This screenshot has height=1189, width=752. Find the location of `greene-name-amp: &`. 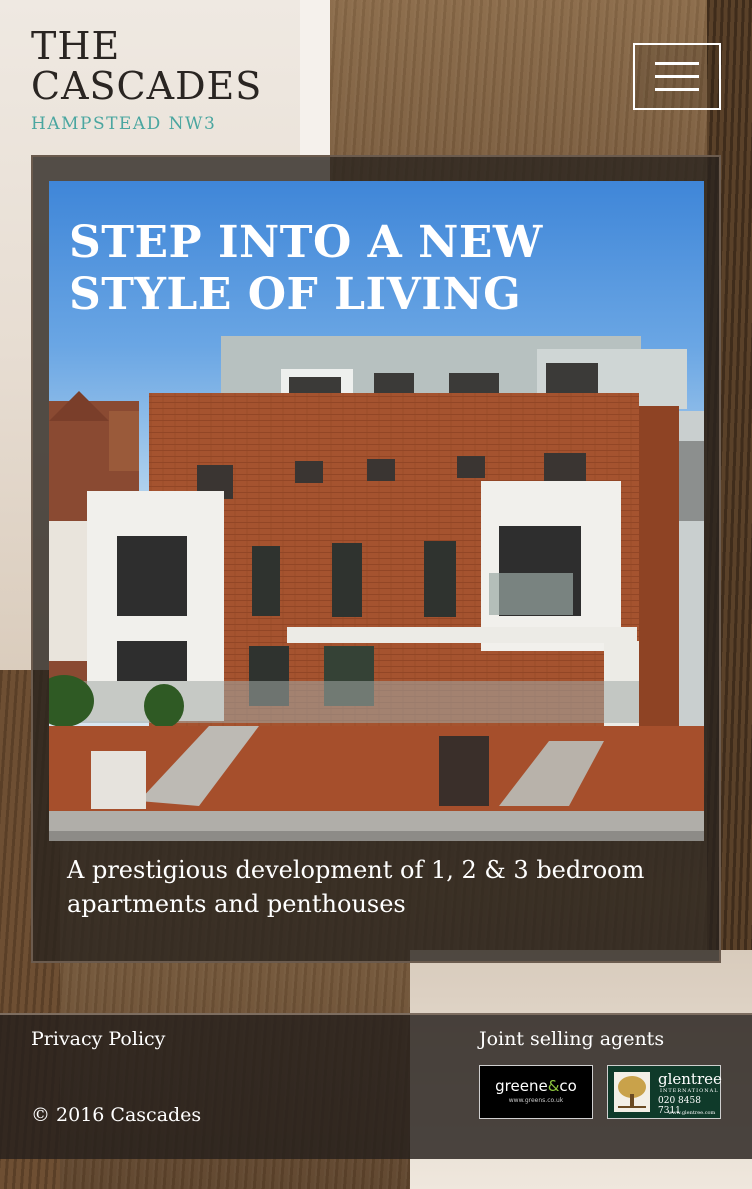

greene-name-amp: & is located at coordinates (553, 1086).